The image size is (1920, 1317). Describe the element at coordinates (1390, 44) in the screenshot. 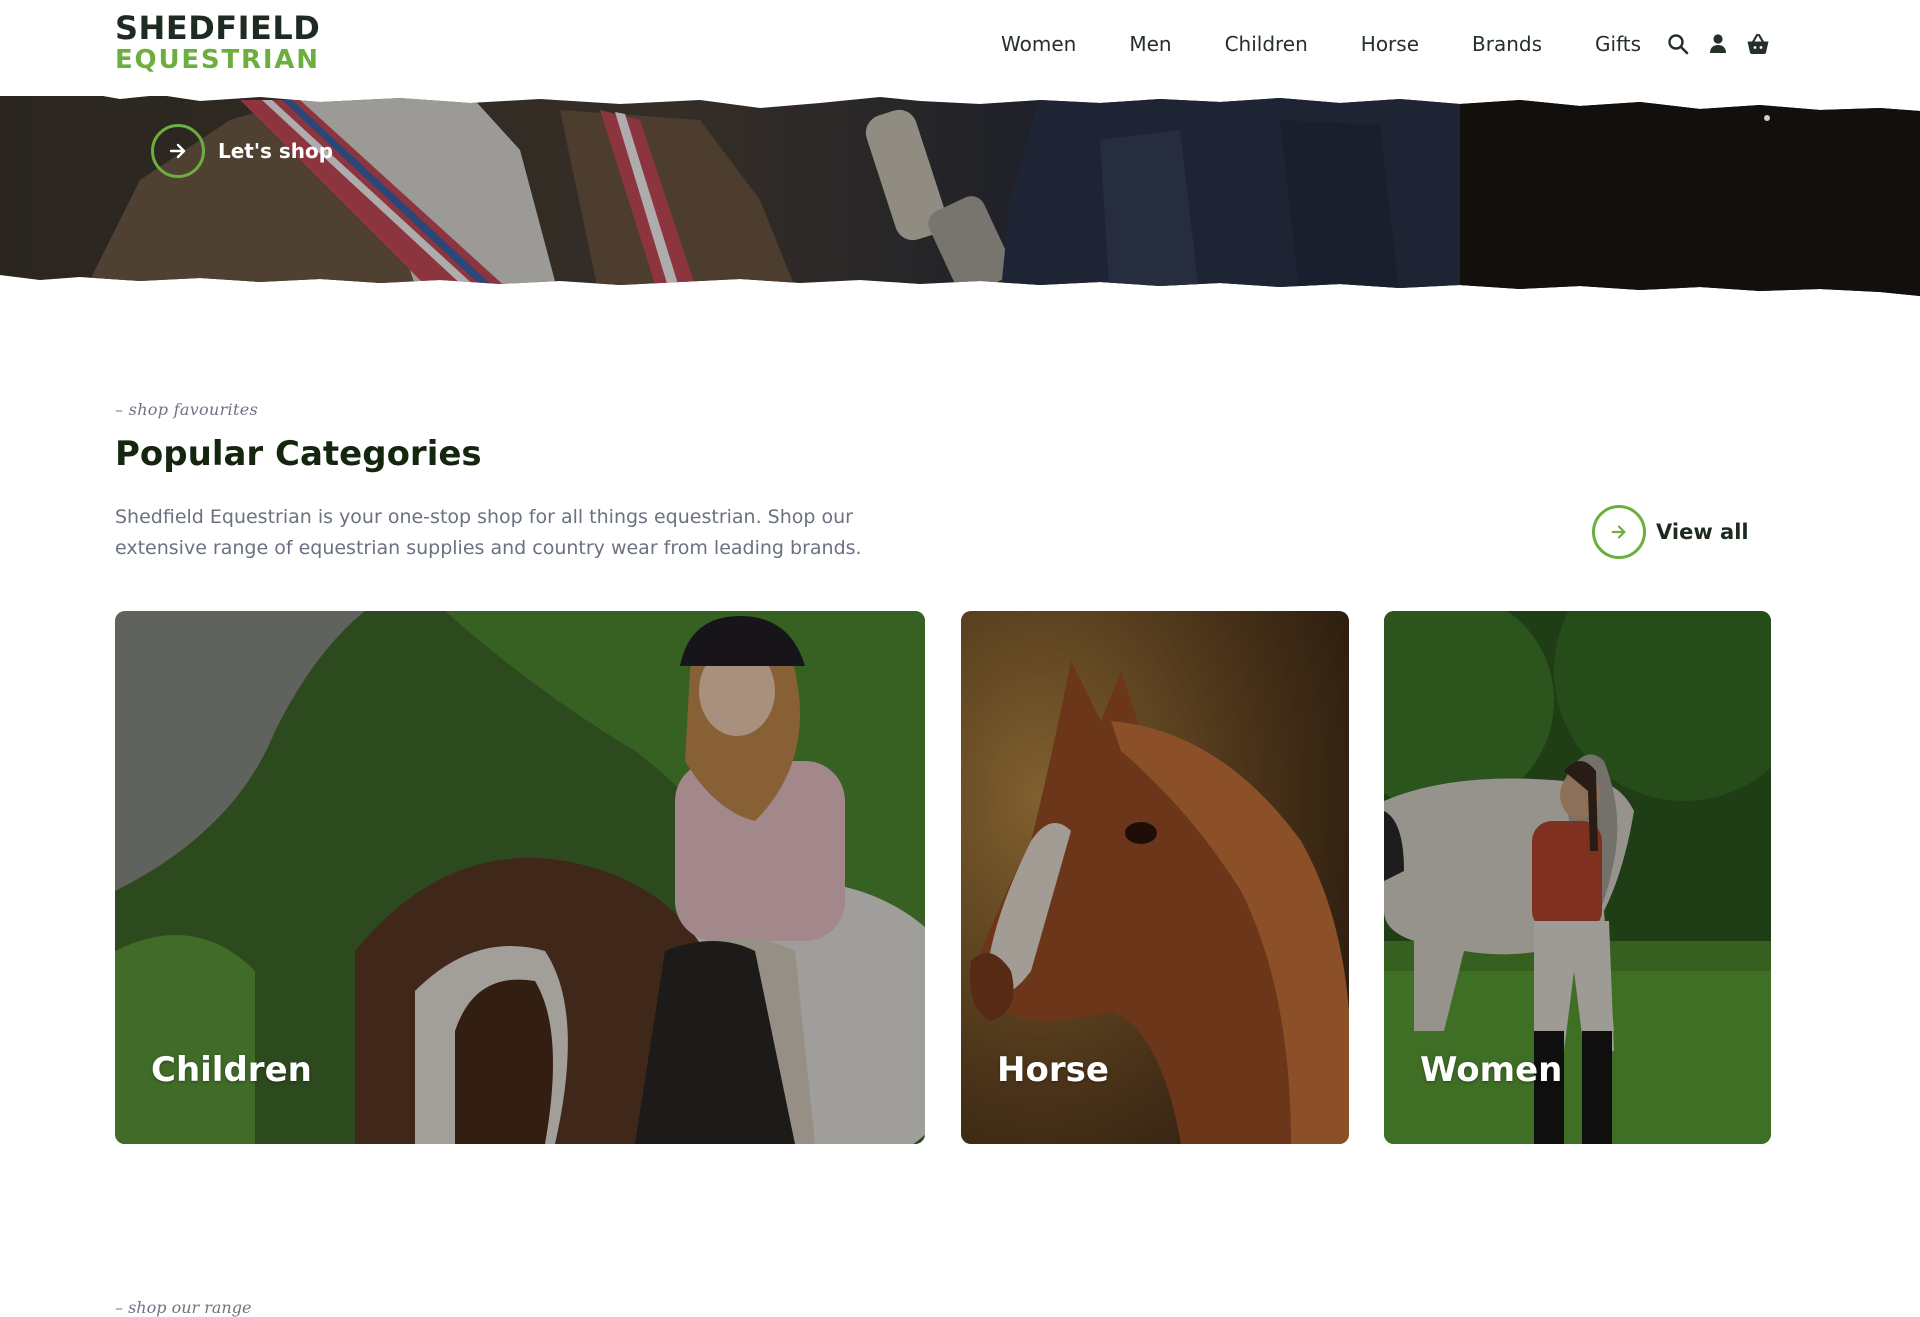

I see `nav-item-horse: Horse` at that location.